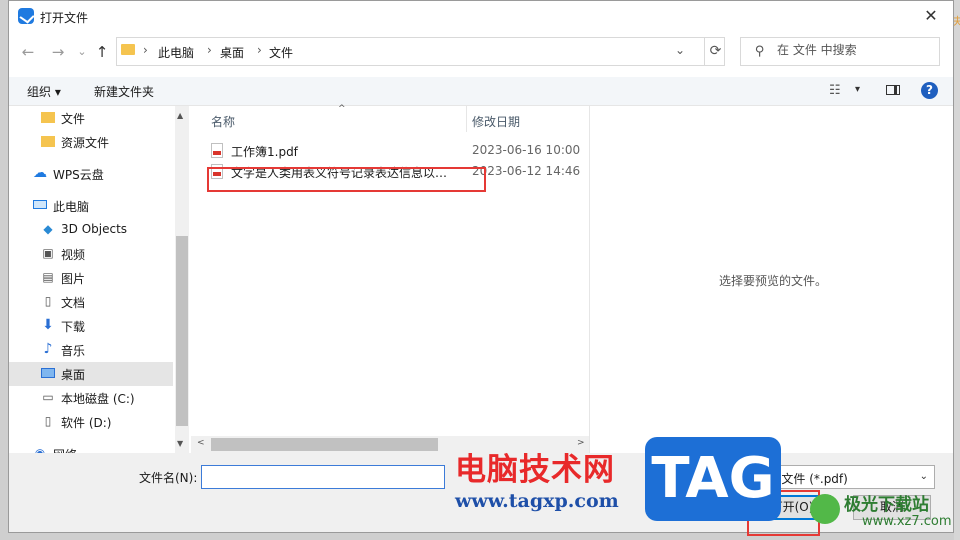 The width and height of the screenshot is (960, 540). What do you see at coordinates (102, 52) in the screenshot?
I see `up-button: ↑` at bounding box center [102, 52].